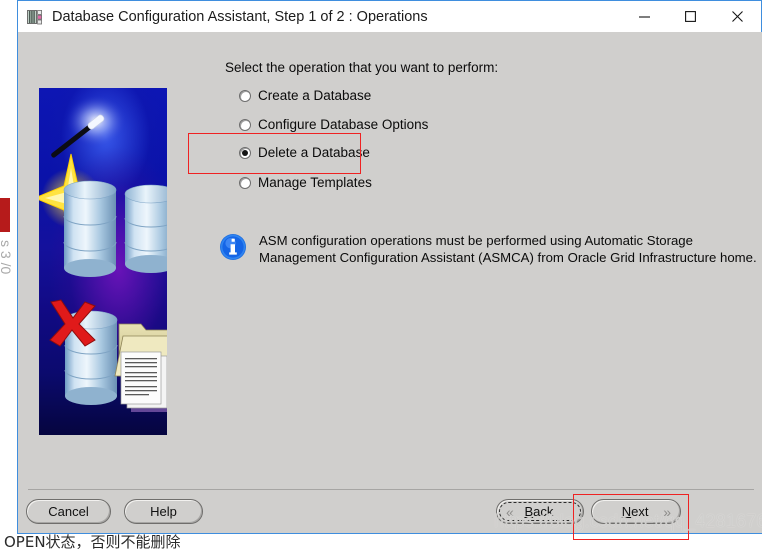 Image resolution: width=762 pixels, height=552 pixels. I want to click on help-button-label: Help, so click(163, 511).